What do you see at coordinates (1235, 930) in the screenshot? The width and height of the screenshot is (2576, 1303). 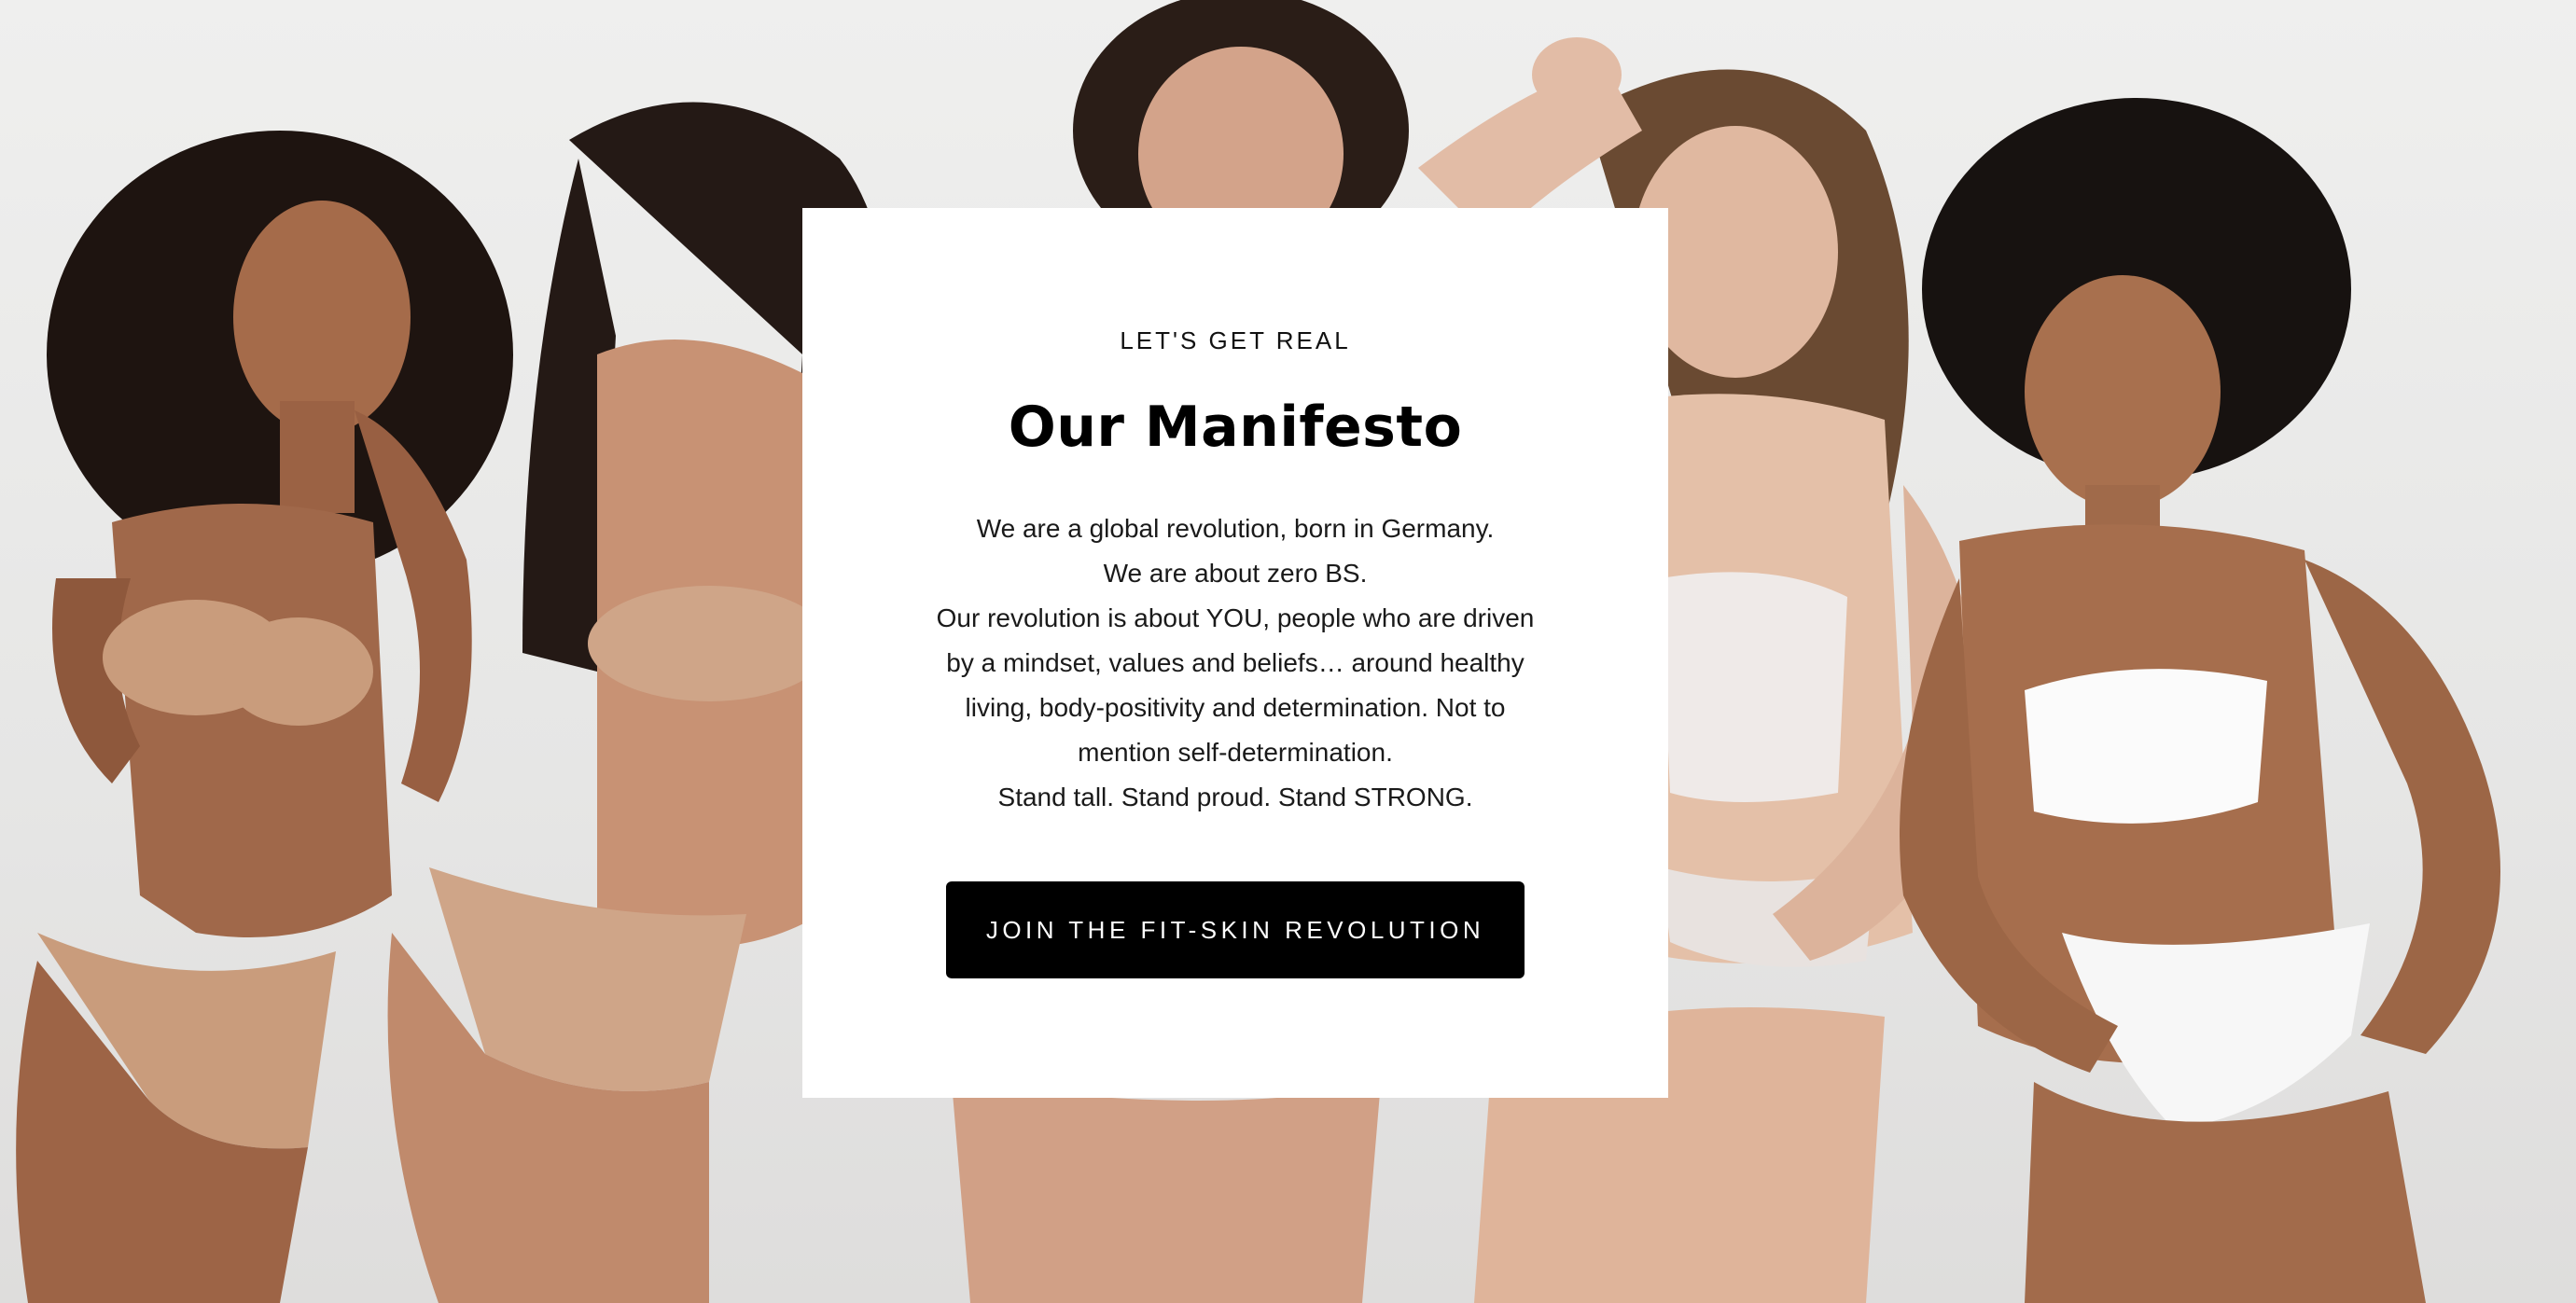 I see `join-revolution-button: JOIN THE FIT-SKIN REVOLUTION` at bounding box center [1235, 930].